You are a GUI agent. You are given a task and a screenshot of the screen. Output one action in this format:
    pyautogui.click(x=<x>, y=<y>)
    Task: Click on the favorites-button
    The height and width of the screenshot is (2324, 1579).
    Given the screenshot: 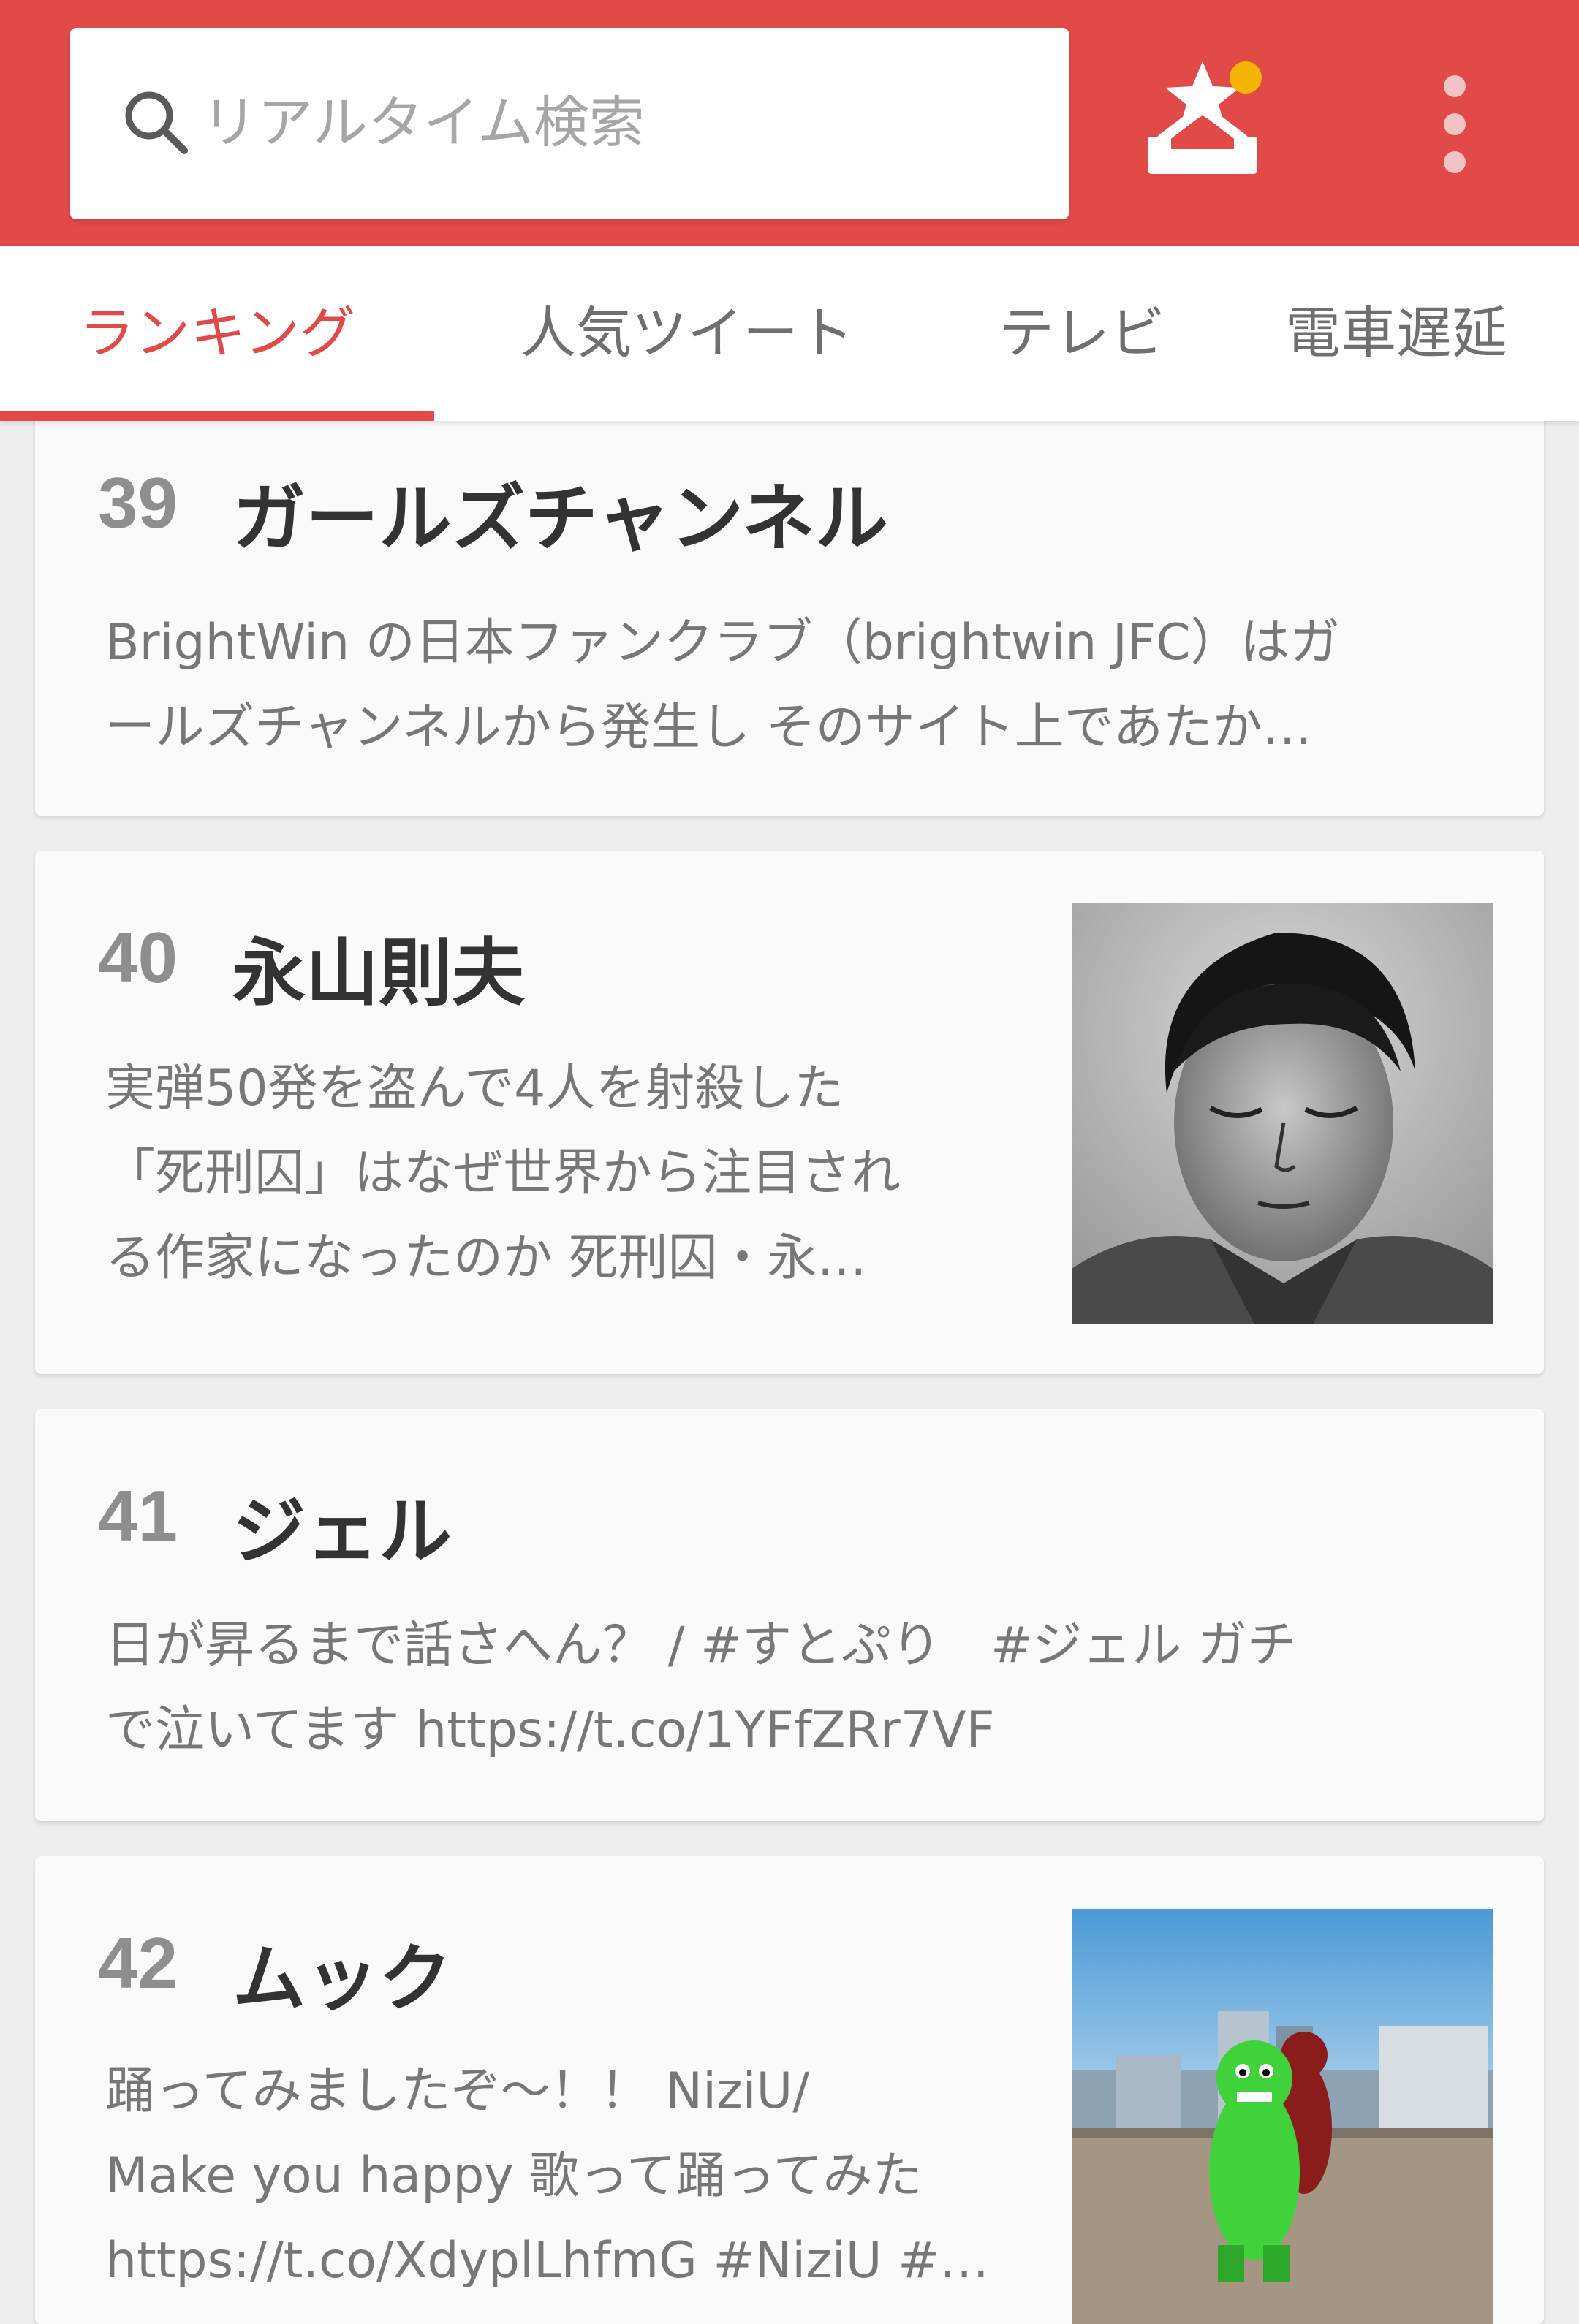 What is the action you would take?
    pyautogui.click(x=1202, y=120)
    